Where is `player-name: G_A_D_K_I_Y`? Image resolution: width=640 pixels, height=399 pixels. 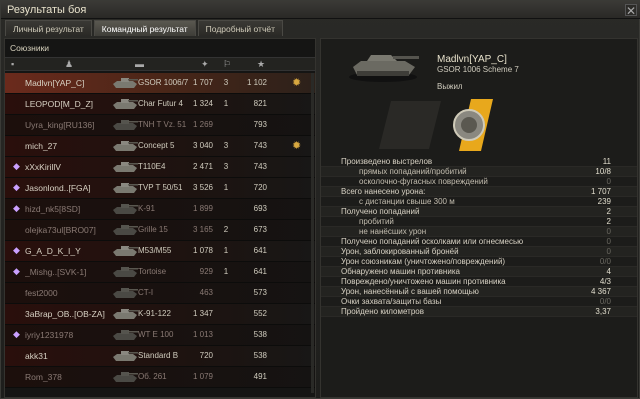 player-name: G_A_D_K_I_Y is located at coordinates (53, 251).